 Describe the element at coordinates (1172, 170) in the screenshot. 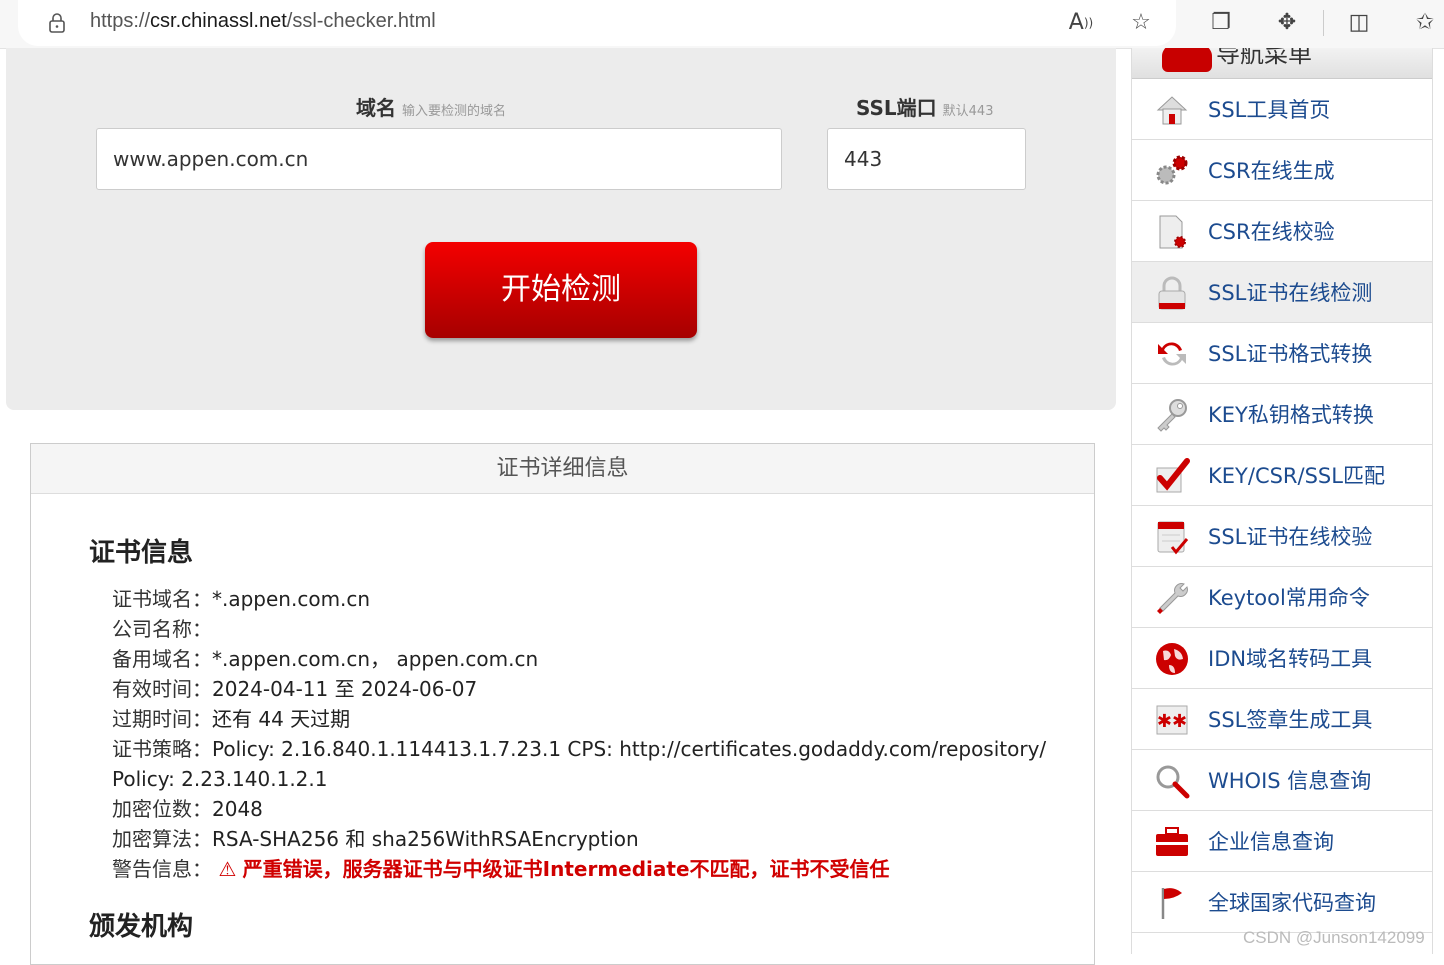

I see `gears-icon` at that location.